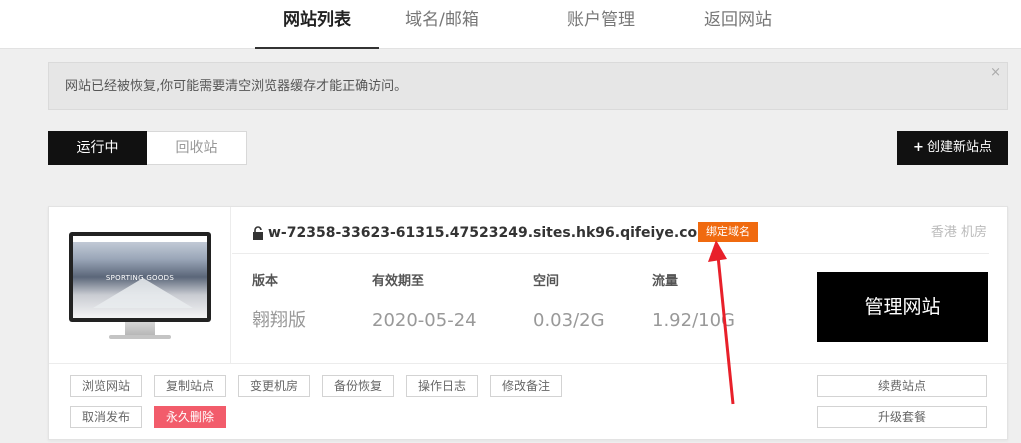 The width and height of the screenshot is (1021, 443). What do you see at coordinates (526, 386) in the screenshot?
I see `edit-note-button: 修改备注` at bounding box center [526, 386].